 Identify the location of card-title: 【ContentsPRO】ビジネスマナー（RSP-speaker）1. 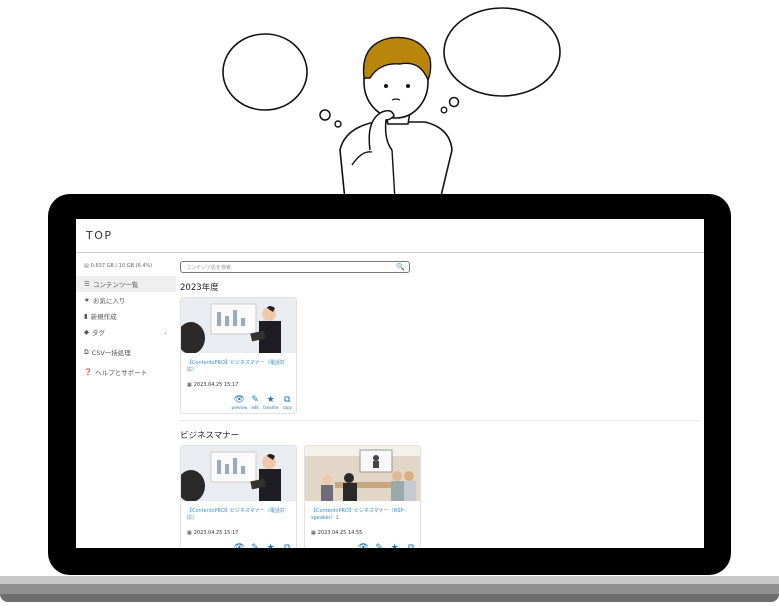
(362, 517).